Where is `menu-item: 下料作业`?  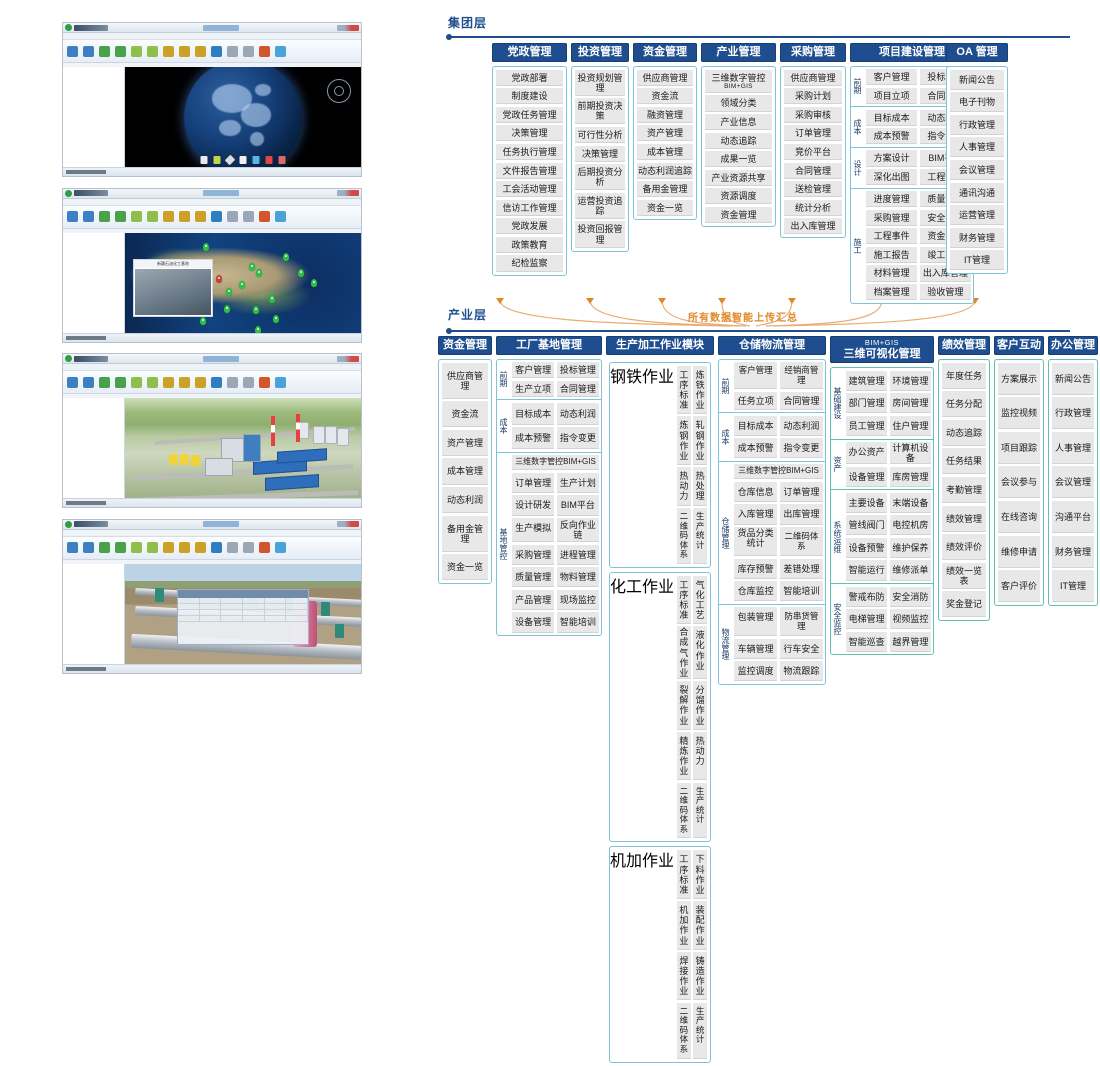
menu-item: 下料作业 is located at coordinates (700, 874).